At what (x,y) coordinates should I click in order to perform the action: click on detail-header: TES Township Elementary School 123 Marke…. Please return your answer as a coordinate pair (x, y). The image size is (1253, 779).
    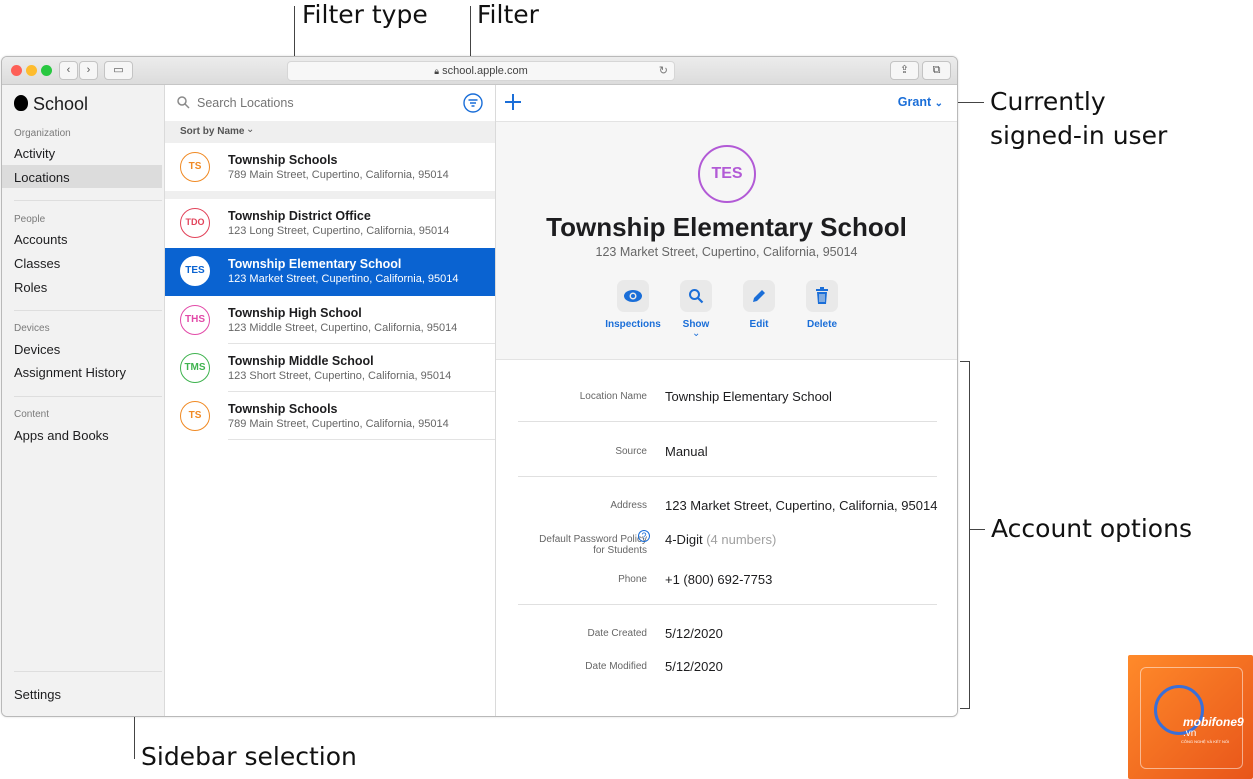
    Looking at the image, I should click on (726, 240).